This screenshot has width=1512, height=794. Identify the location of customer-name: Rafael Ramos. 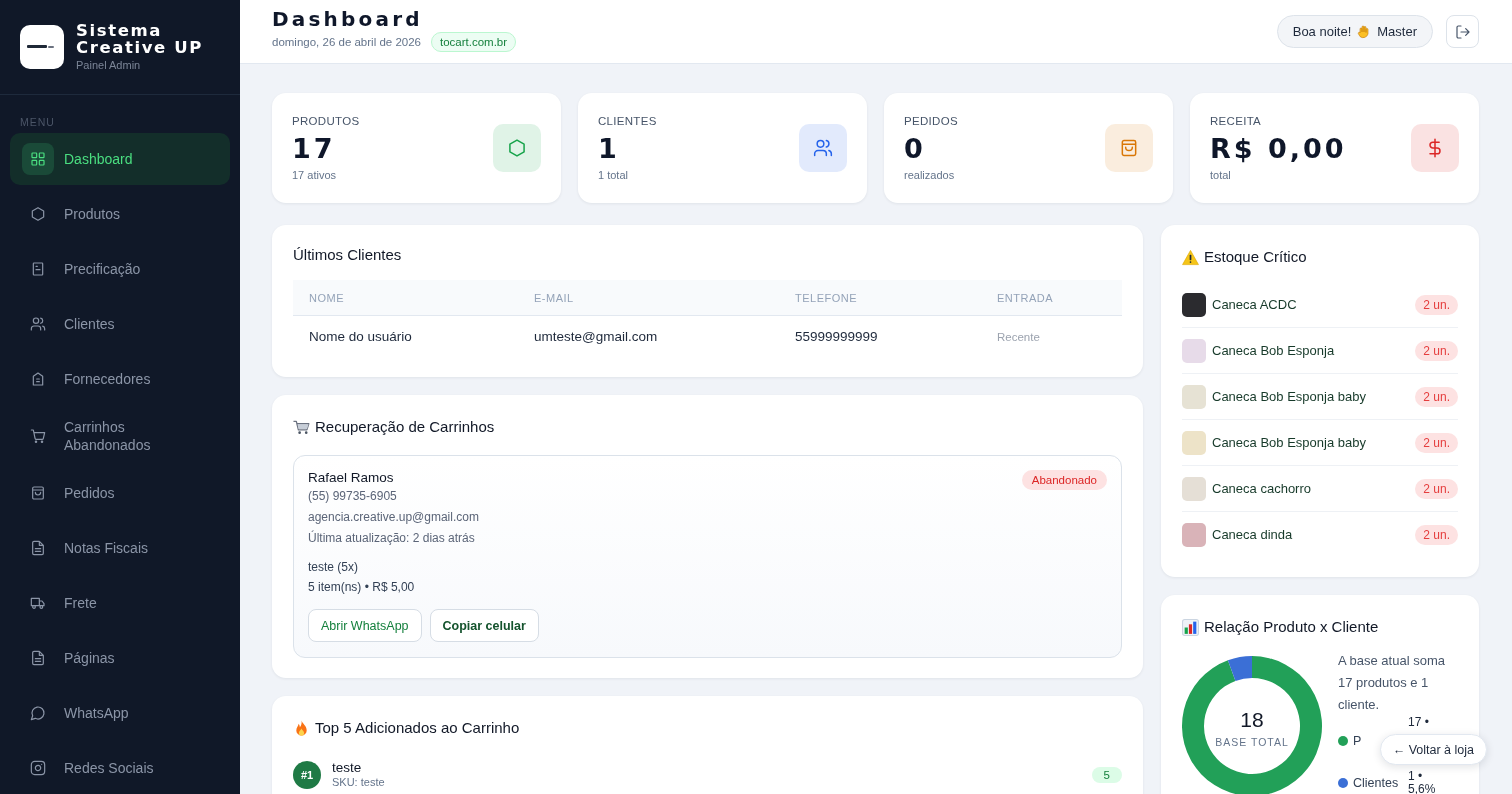
(351, 478).